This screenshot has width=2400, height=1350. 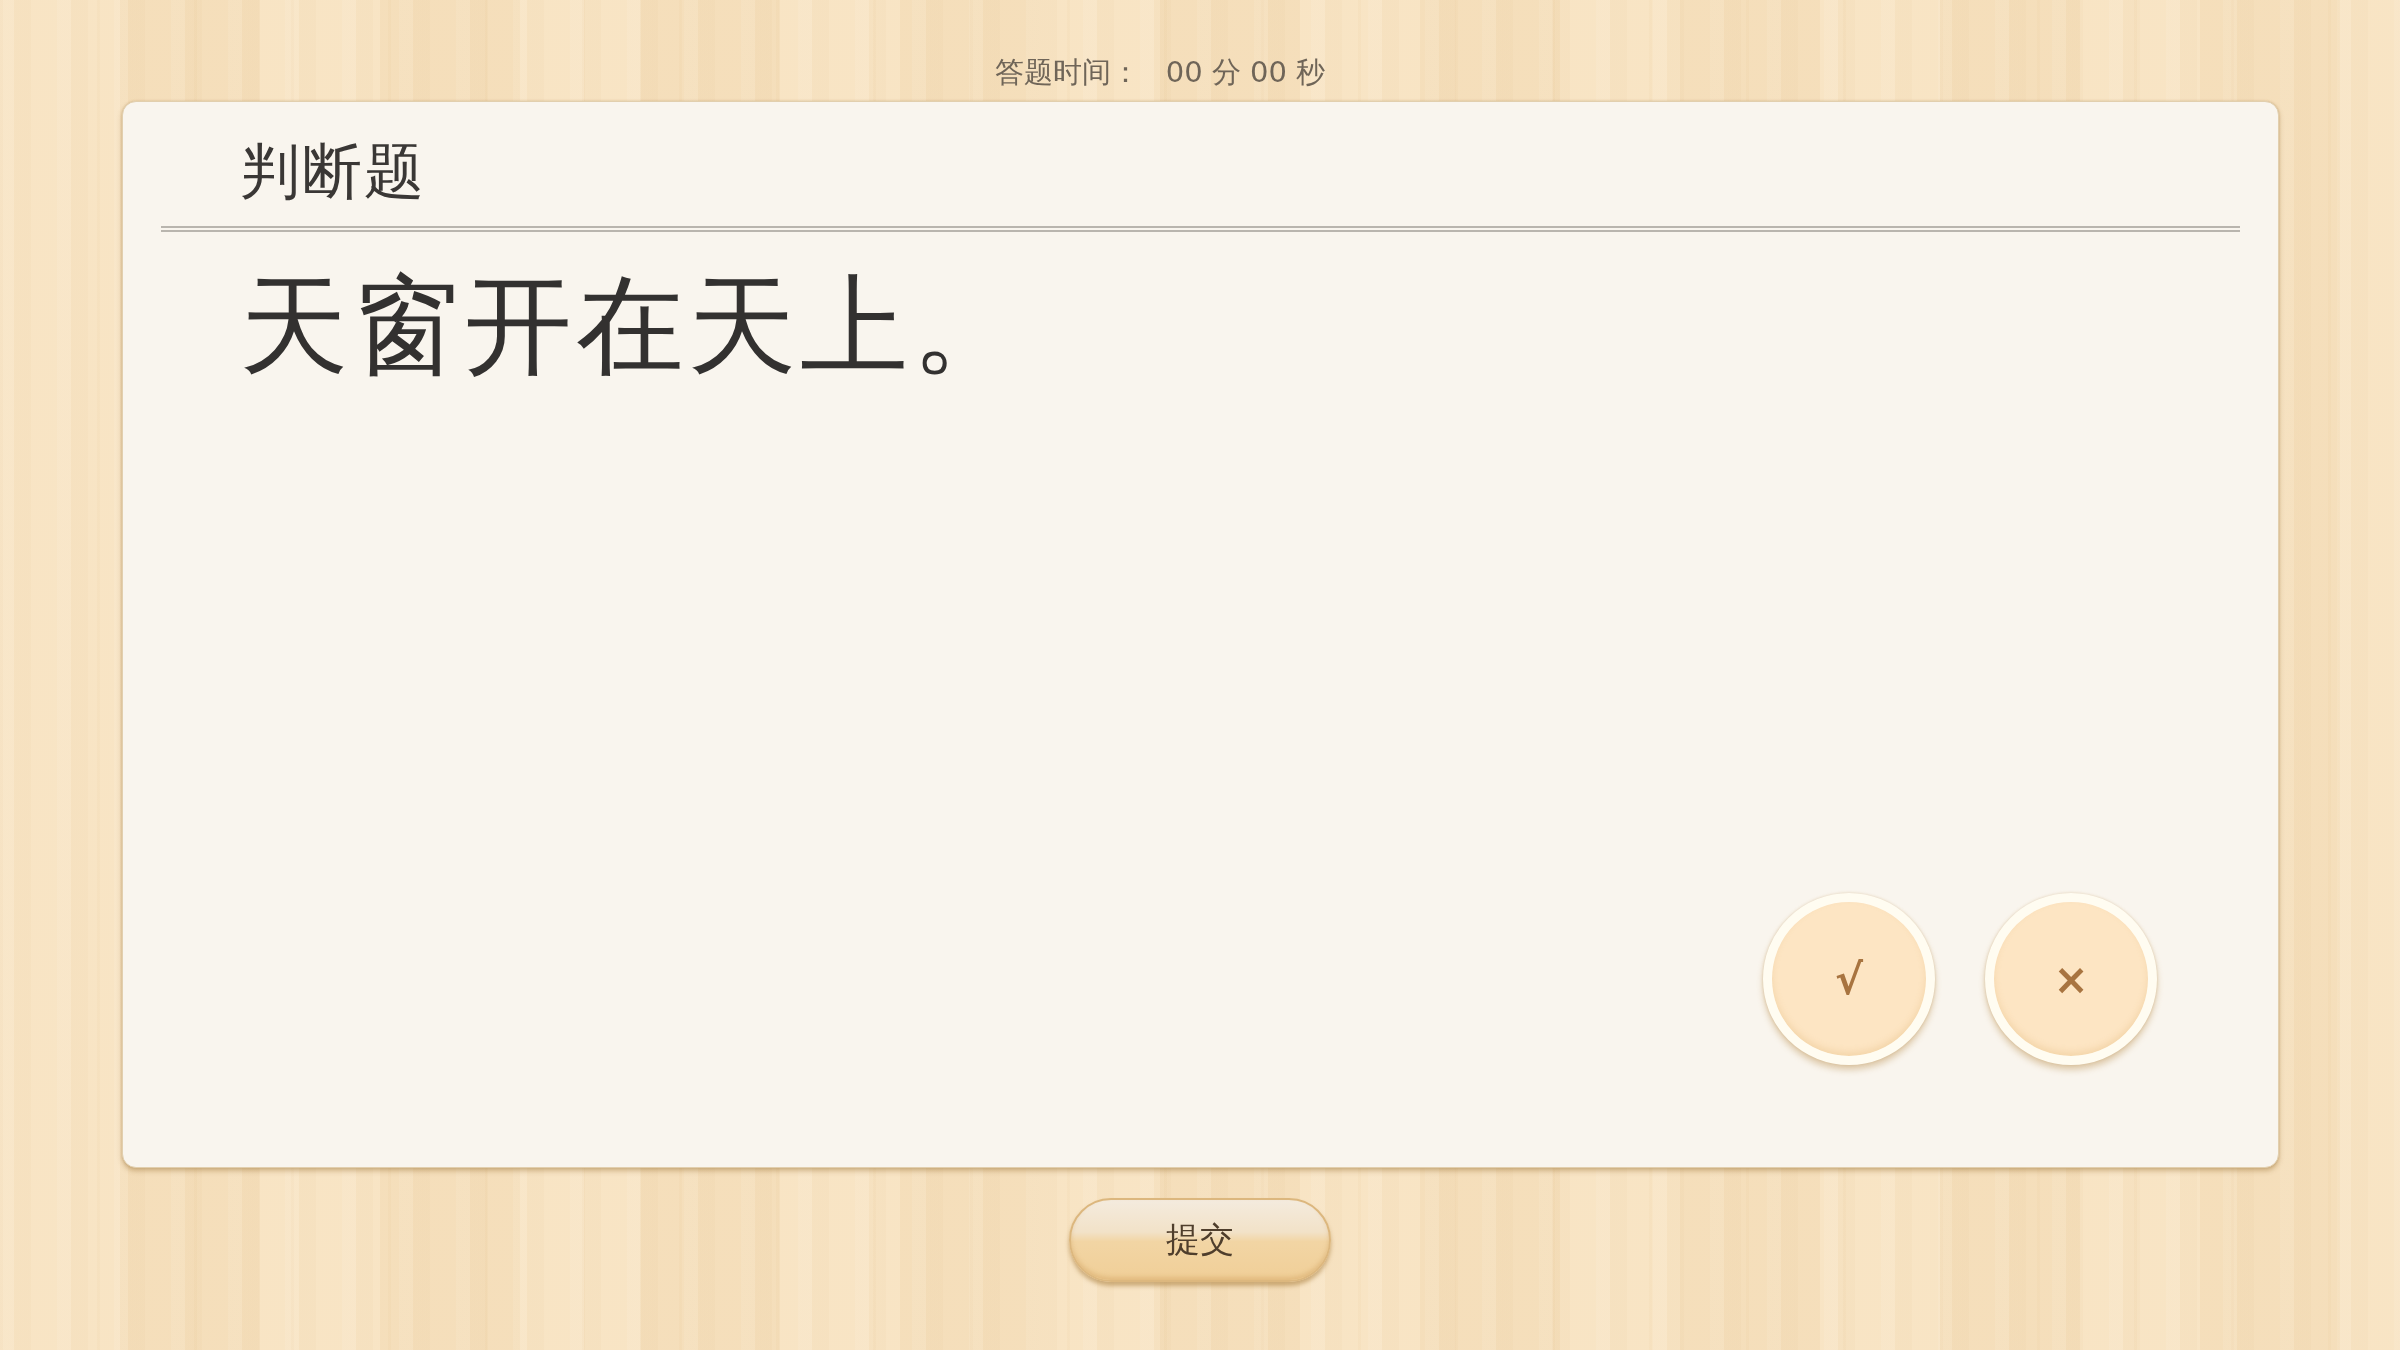 I want to click on true-answer-button: √, so click(x=1849, y=979).